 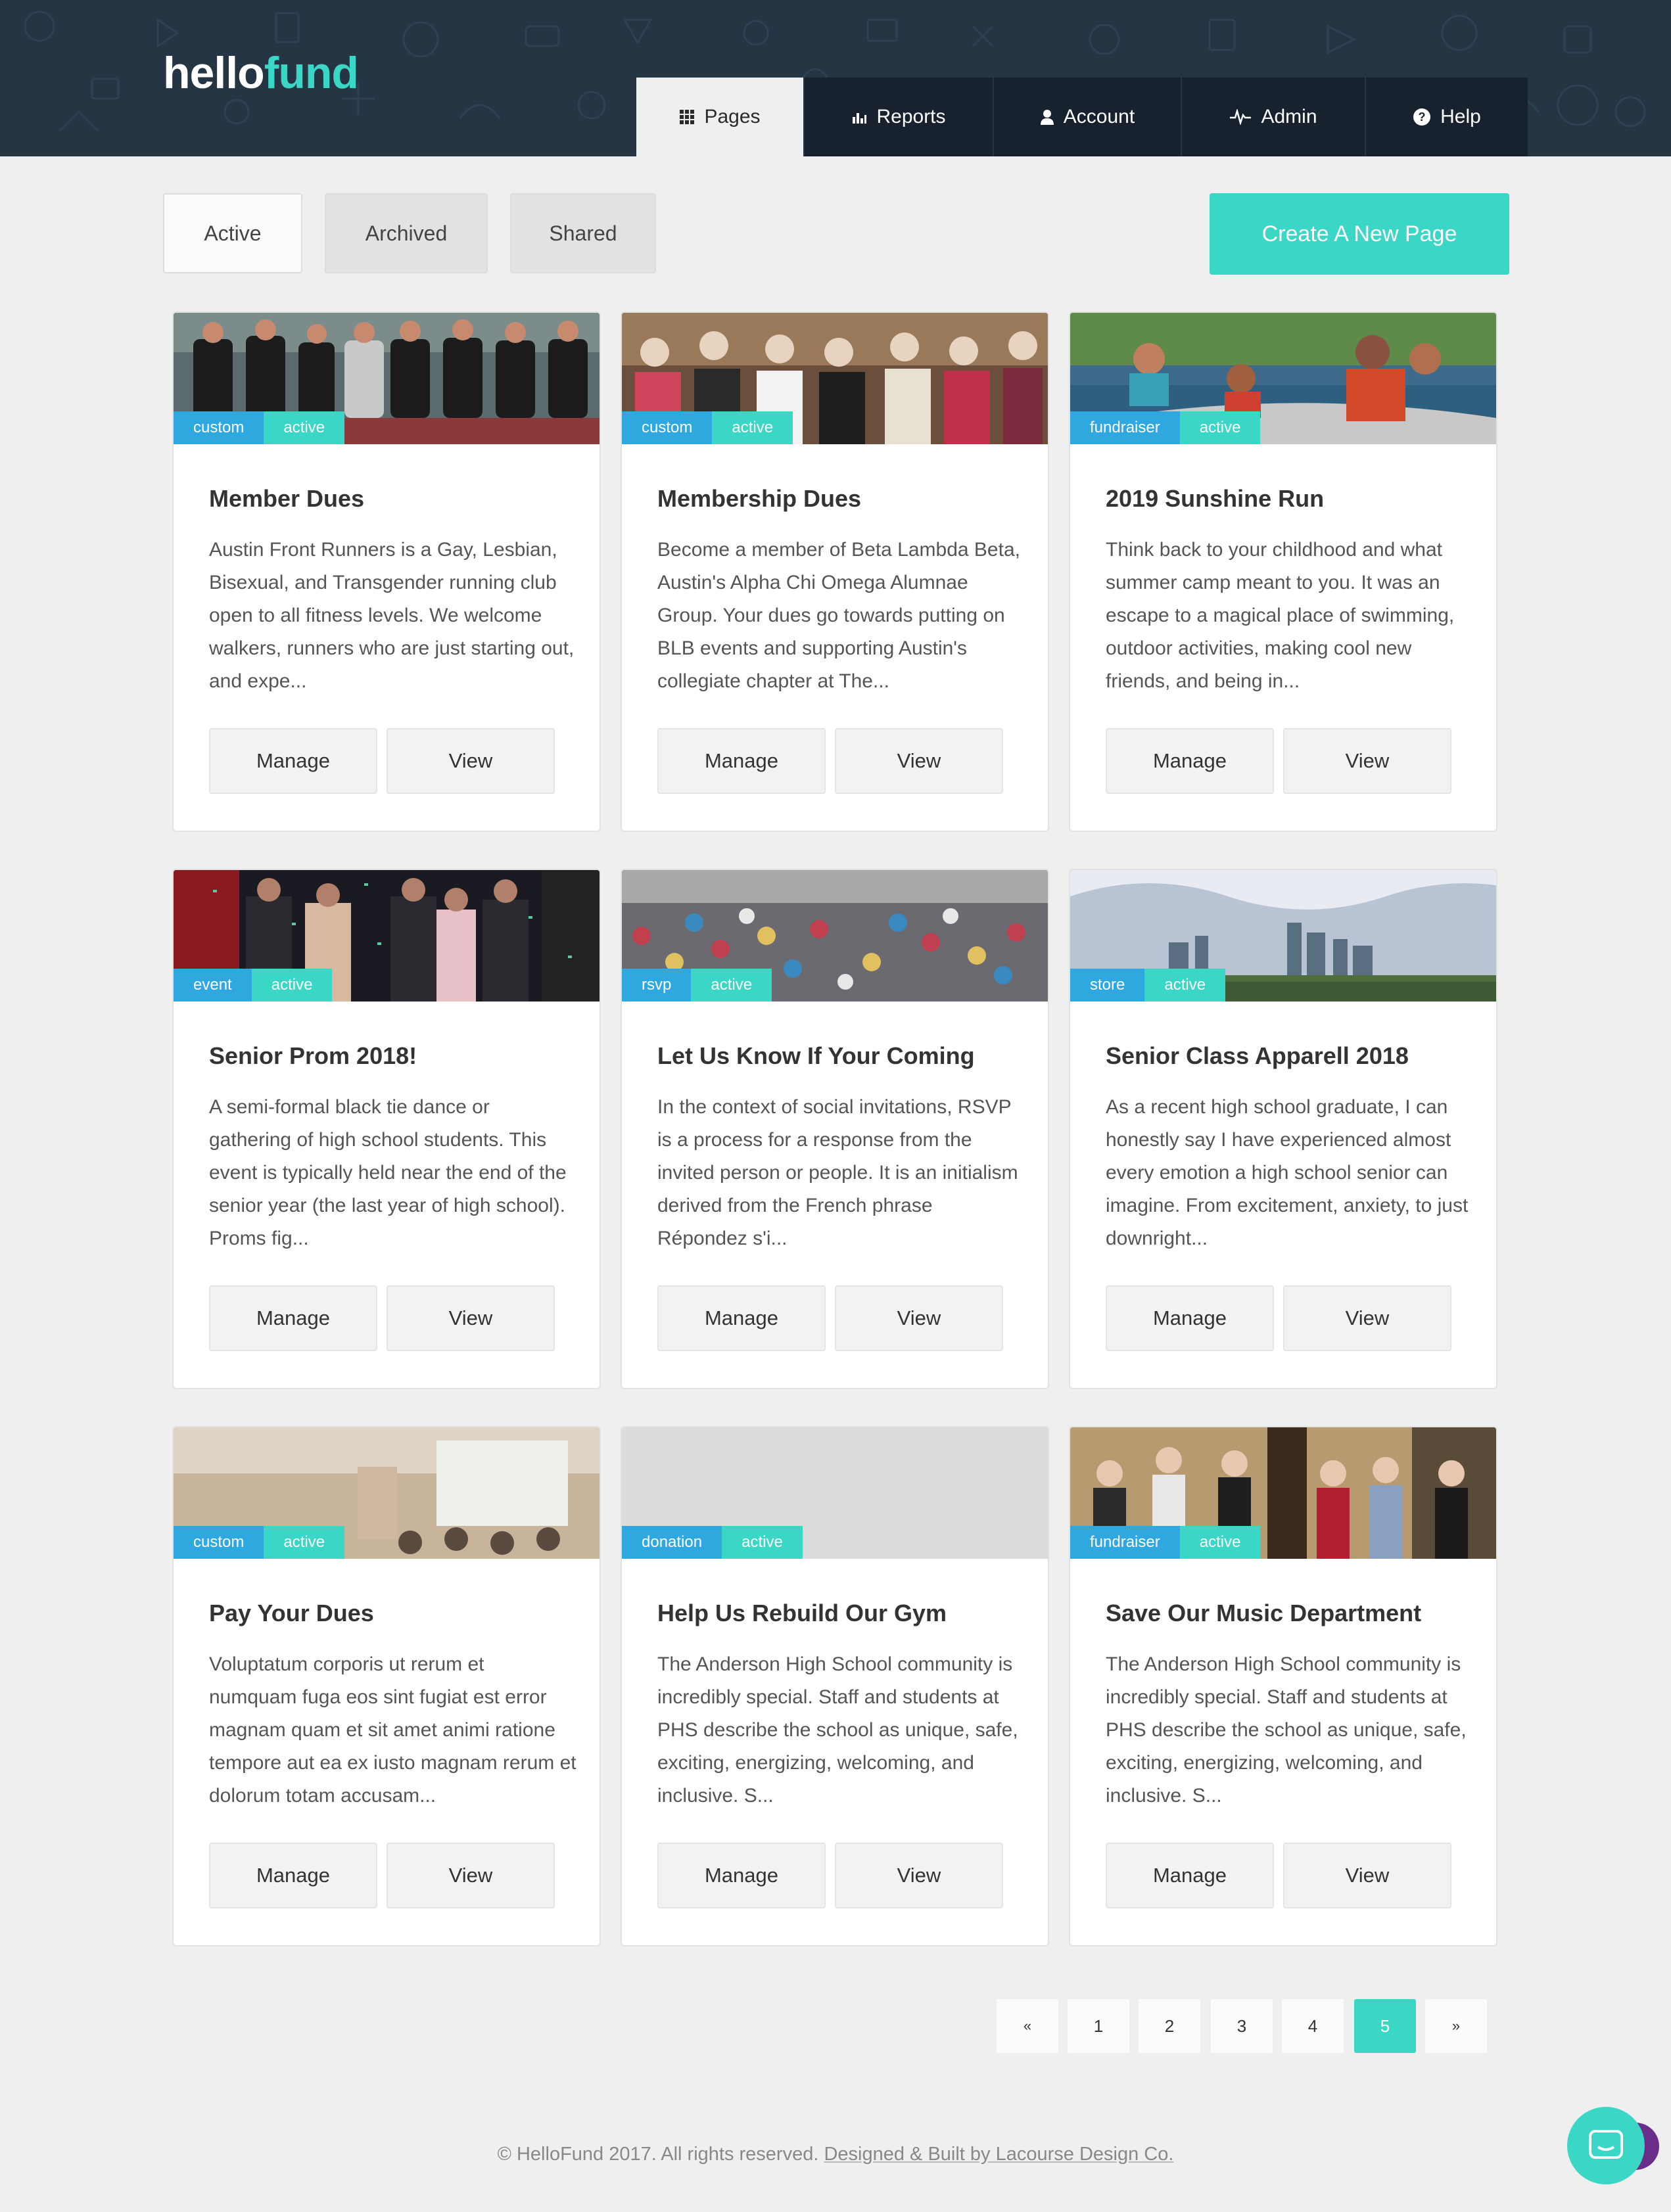 What do you see at coordinates (1313, 2026) in the screenshot?
I see `pagination-page-4: 4` at bounding box center [1313, 2026].